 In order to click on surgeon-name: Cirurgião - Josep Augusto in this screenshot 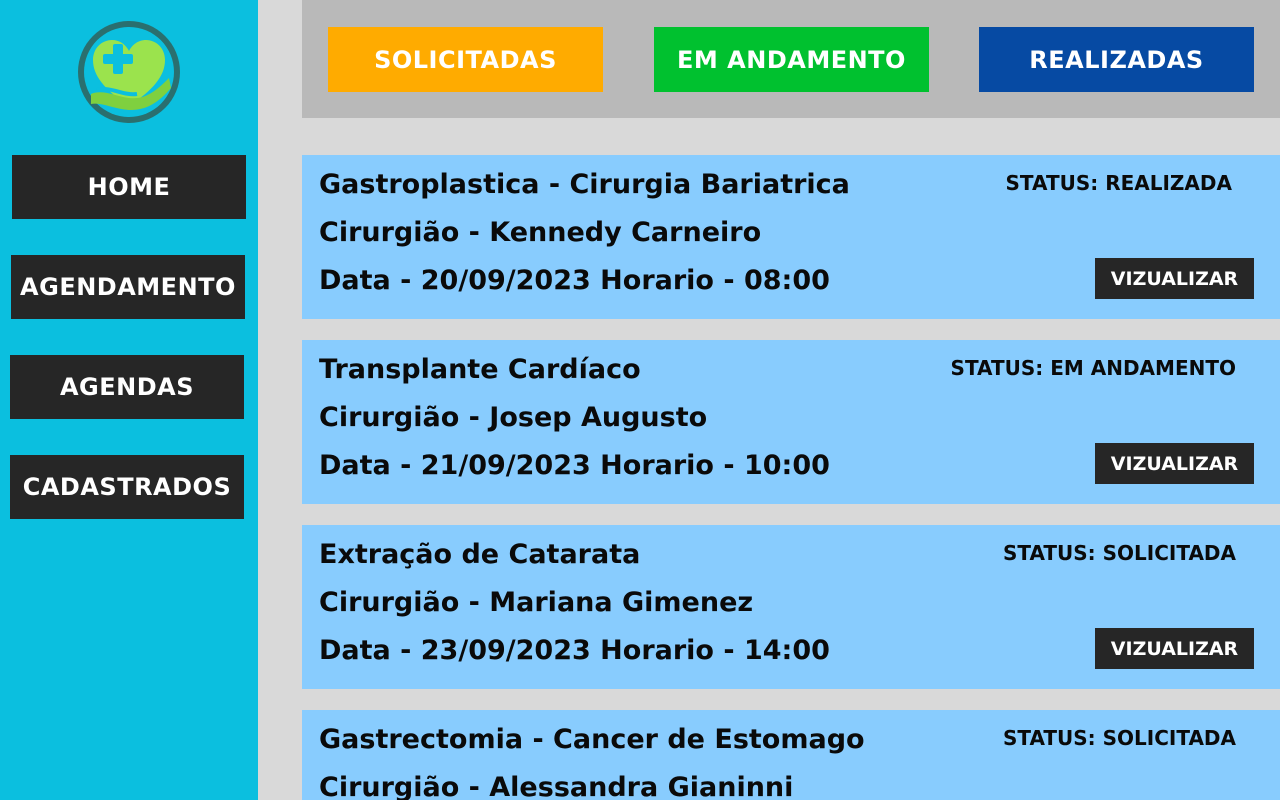, I will do `click(513, 417)`.